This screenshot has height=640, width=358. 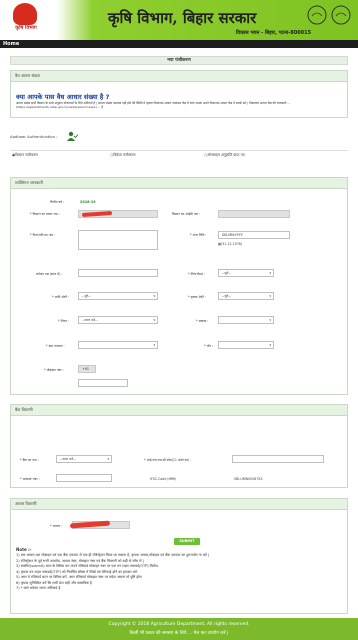 What do you see at coordinates (226, 296) in the screenshot?
I see `farmer-category-selected: --चुने--` at bounding box center [226, 296].